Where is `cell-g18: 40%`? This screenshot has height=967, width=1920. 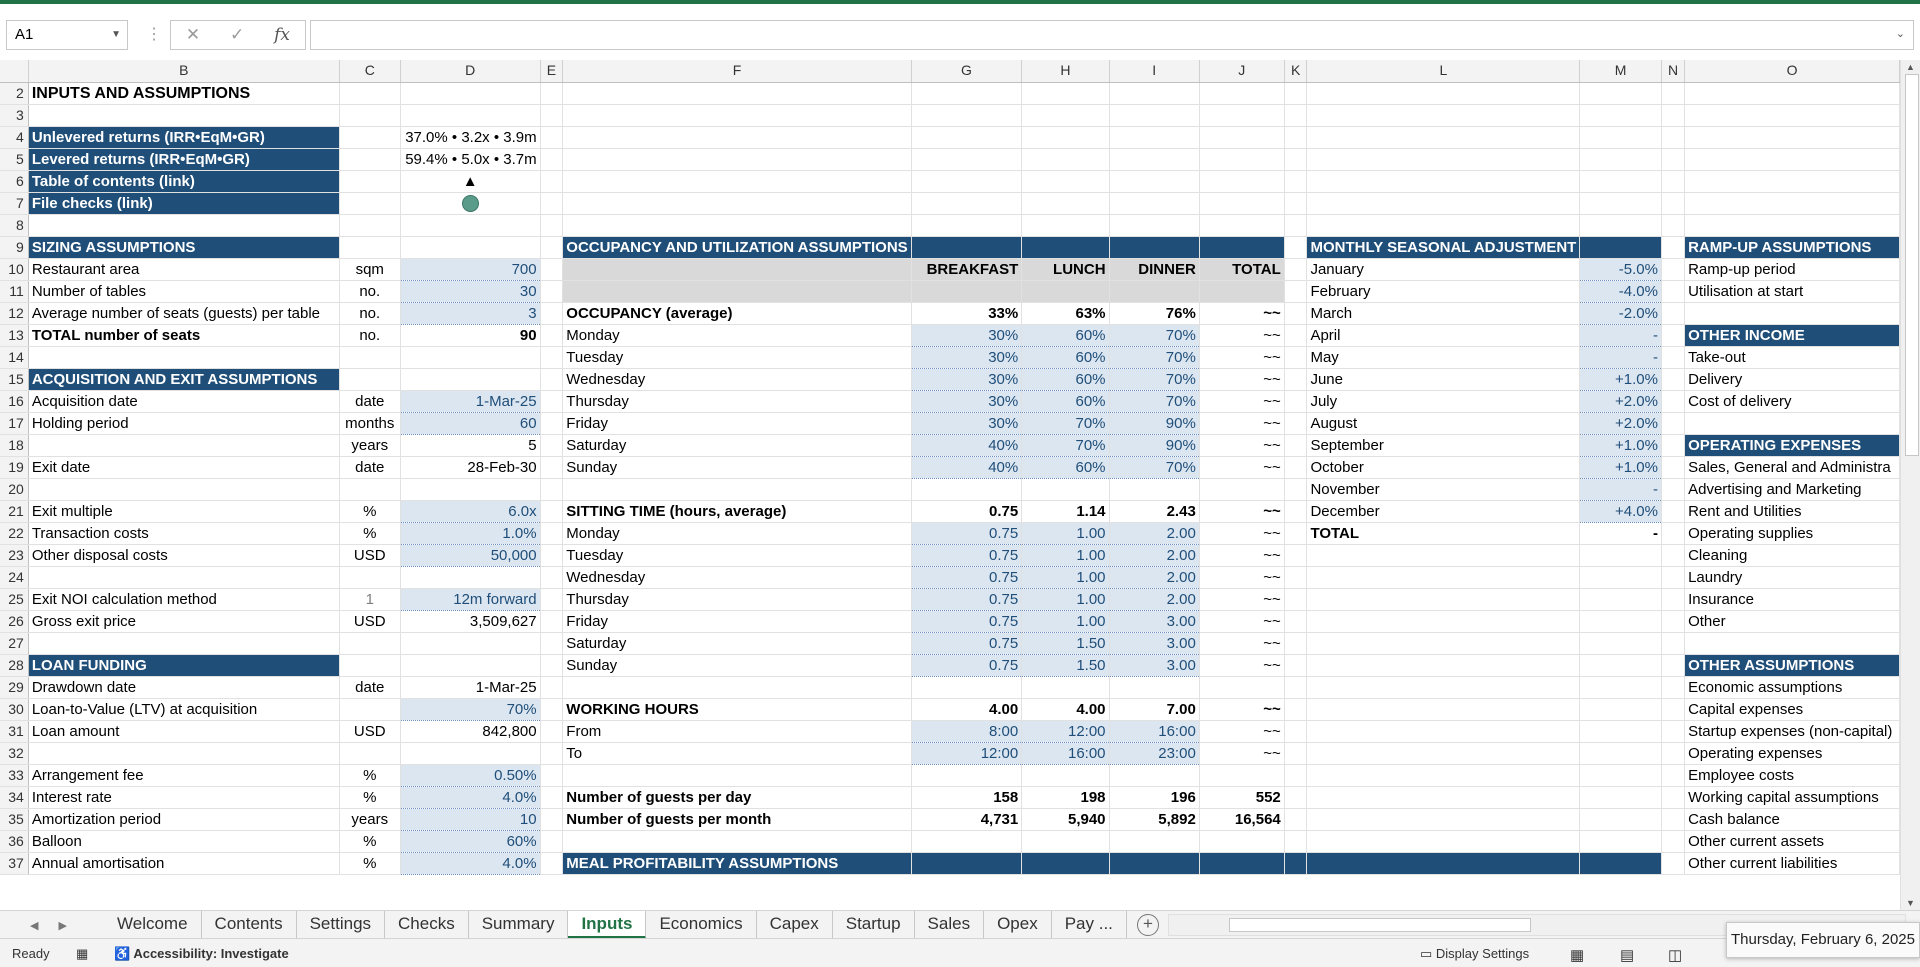
cell-g18: 40% is located at coordinates (967, 445).